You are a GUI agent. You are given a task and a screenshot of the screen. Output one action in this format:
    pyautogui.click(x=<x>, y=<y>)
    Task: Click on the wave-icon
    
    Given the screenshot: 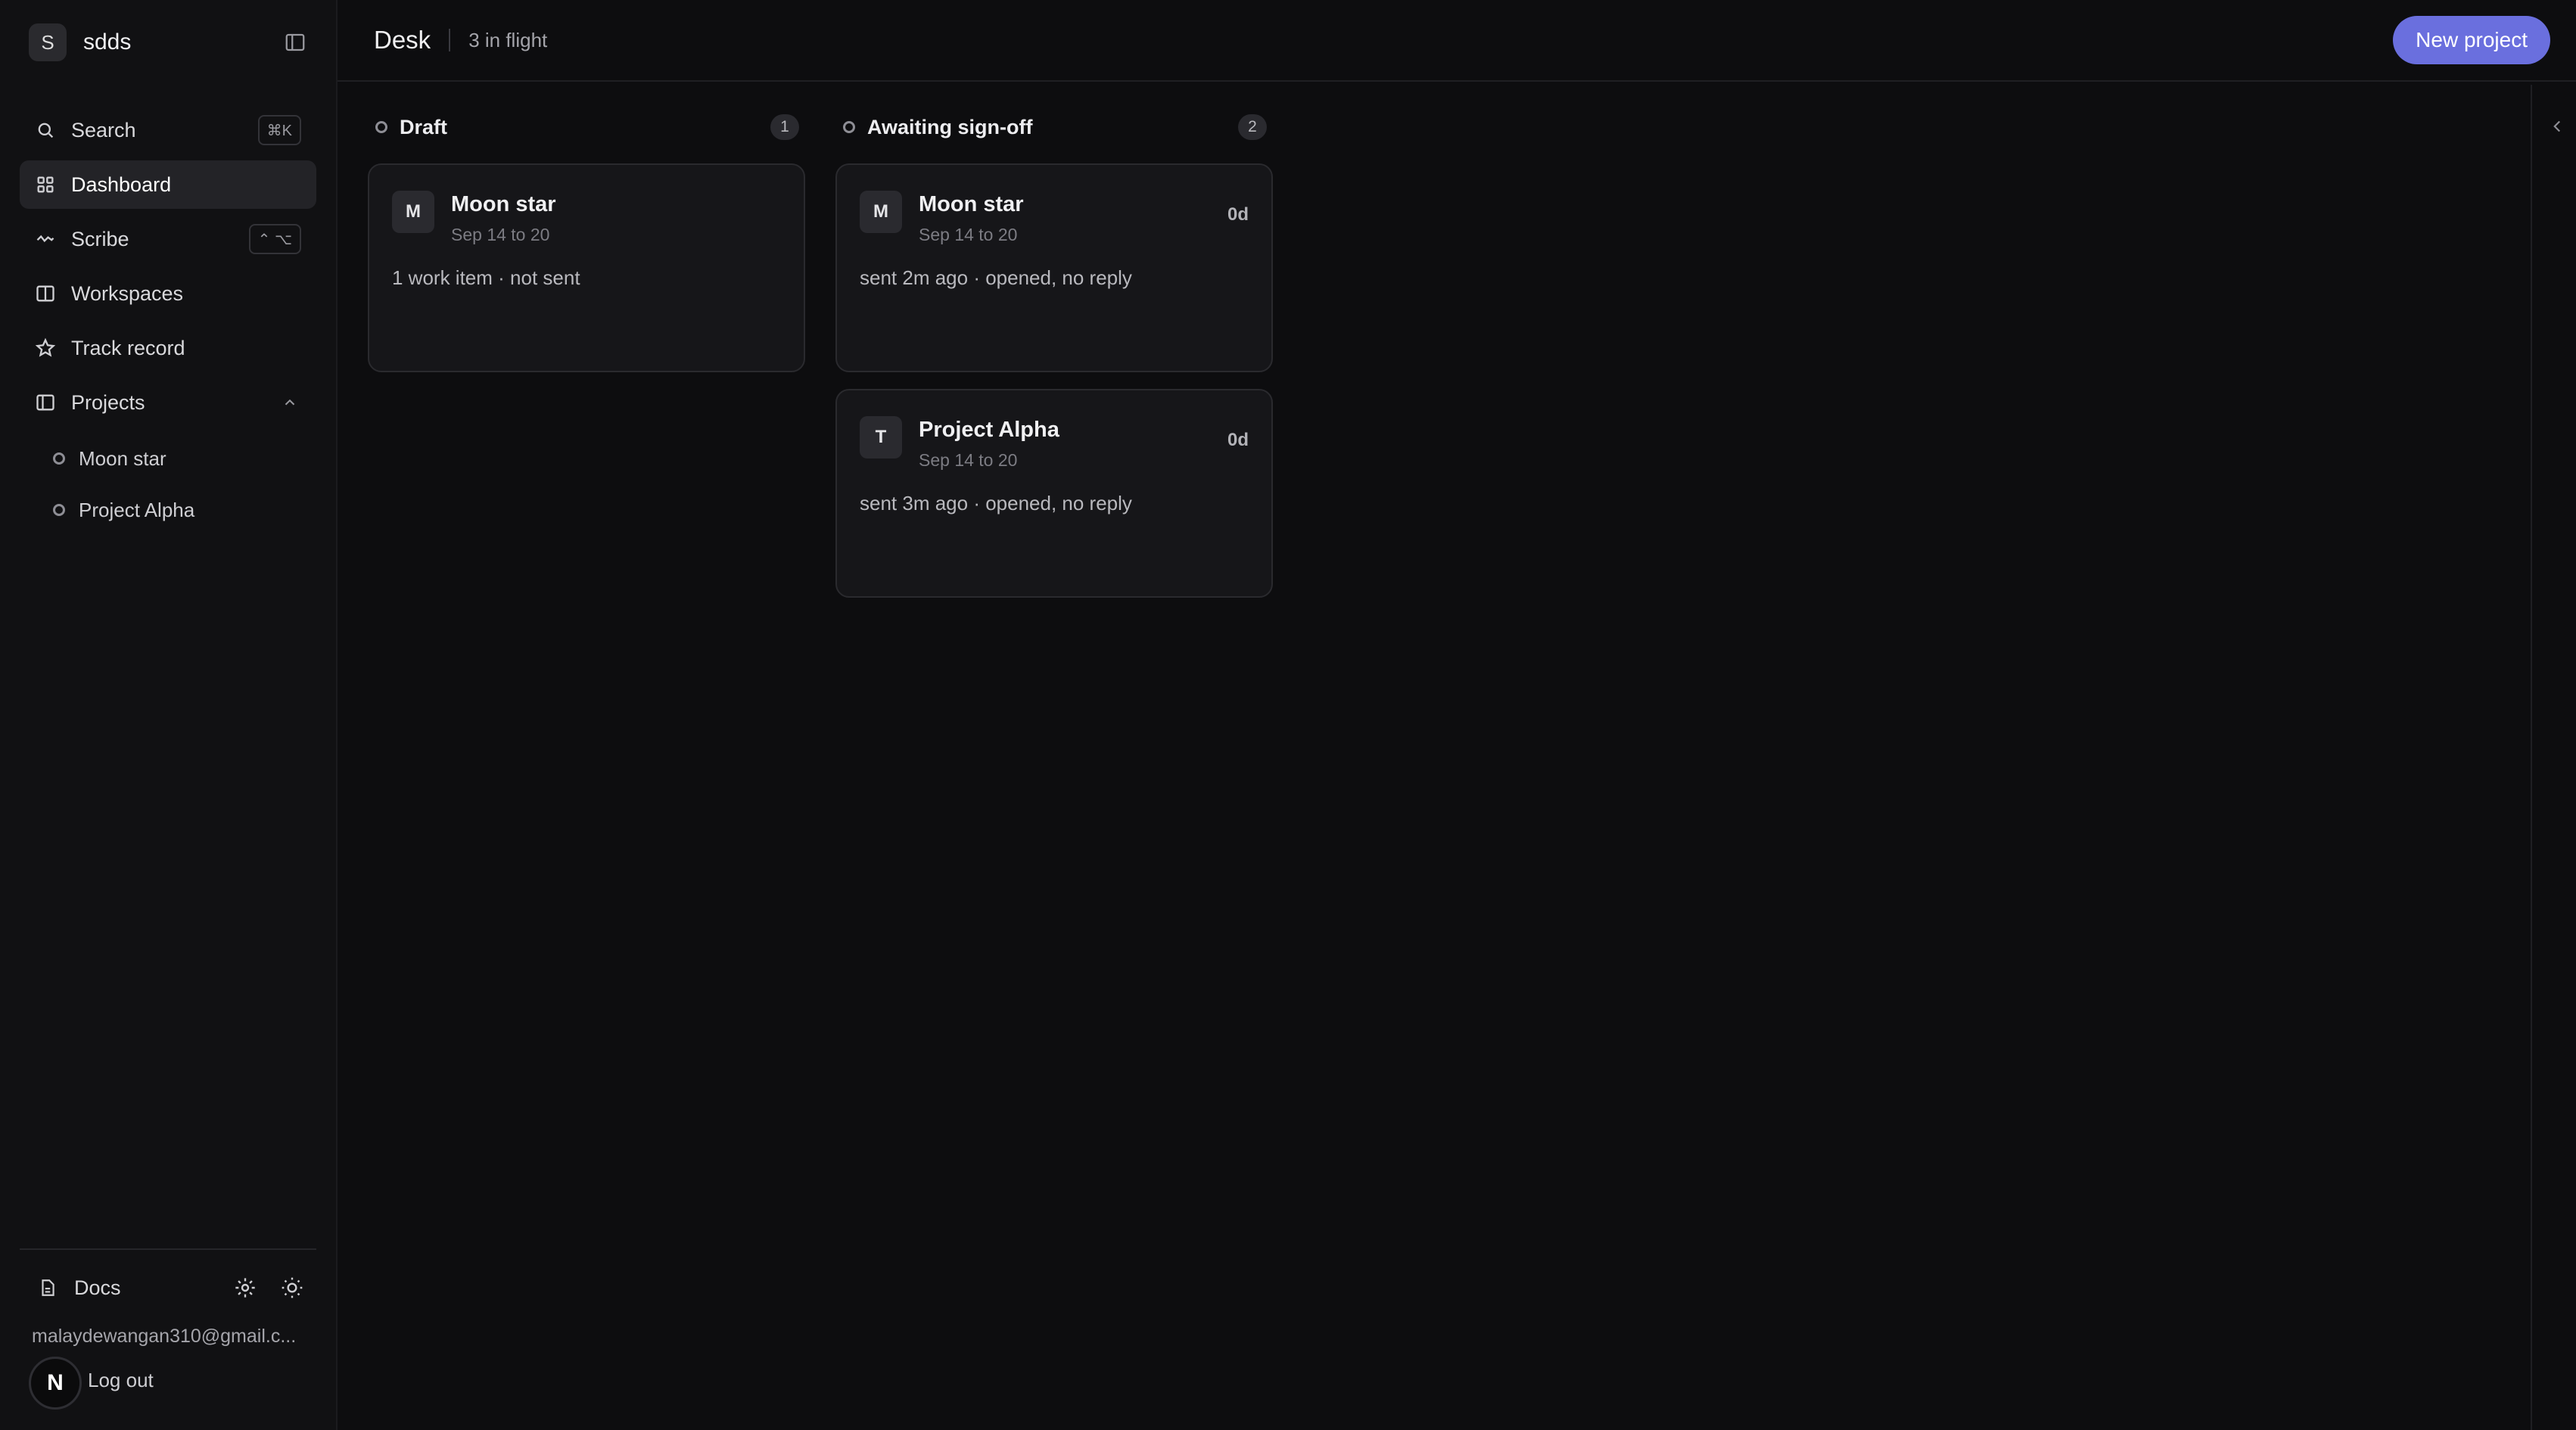 What is the action you would take?
    pyautogui.click(x=45, y=239)
    